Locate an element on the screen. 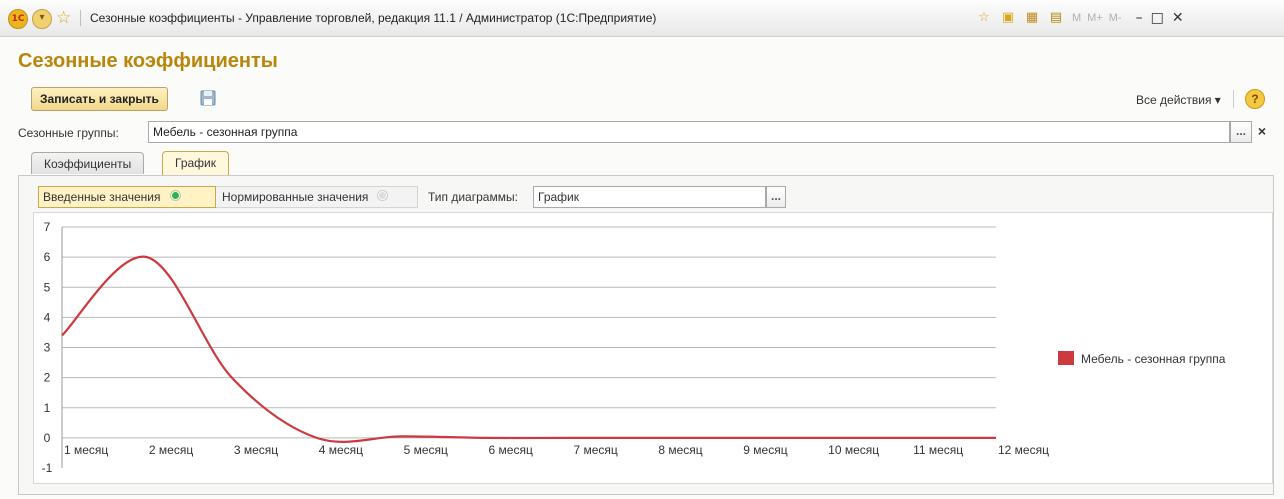 The height and width of the screenshot is (499, 1284). y-tick-label: 5 is located at coordinates (47, 287).